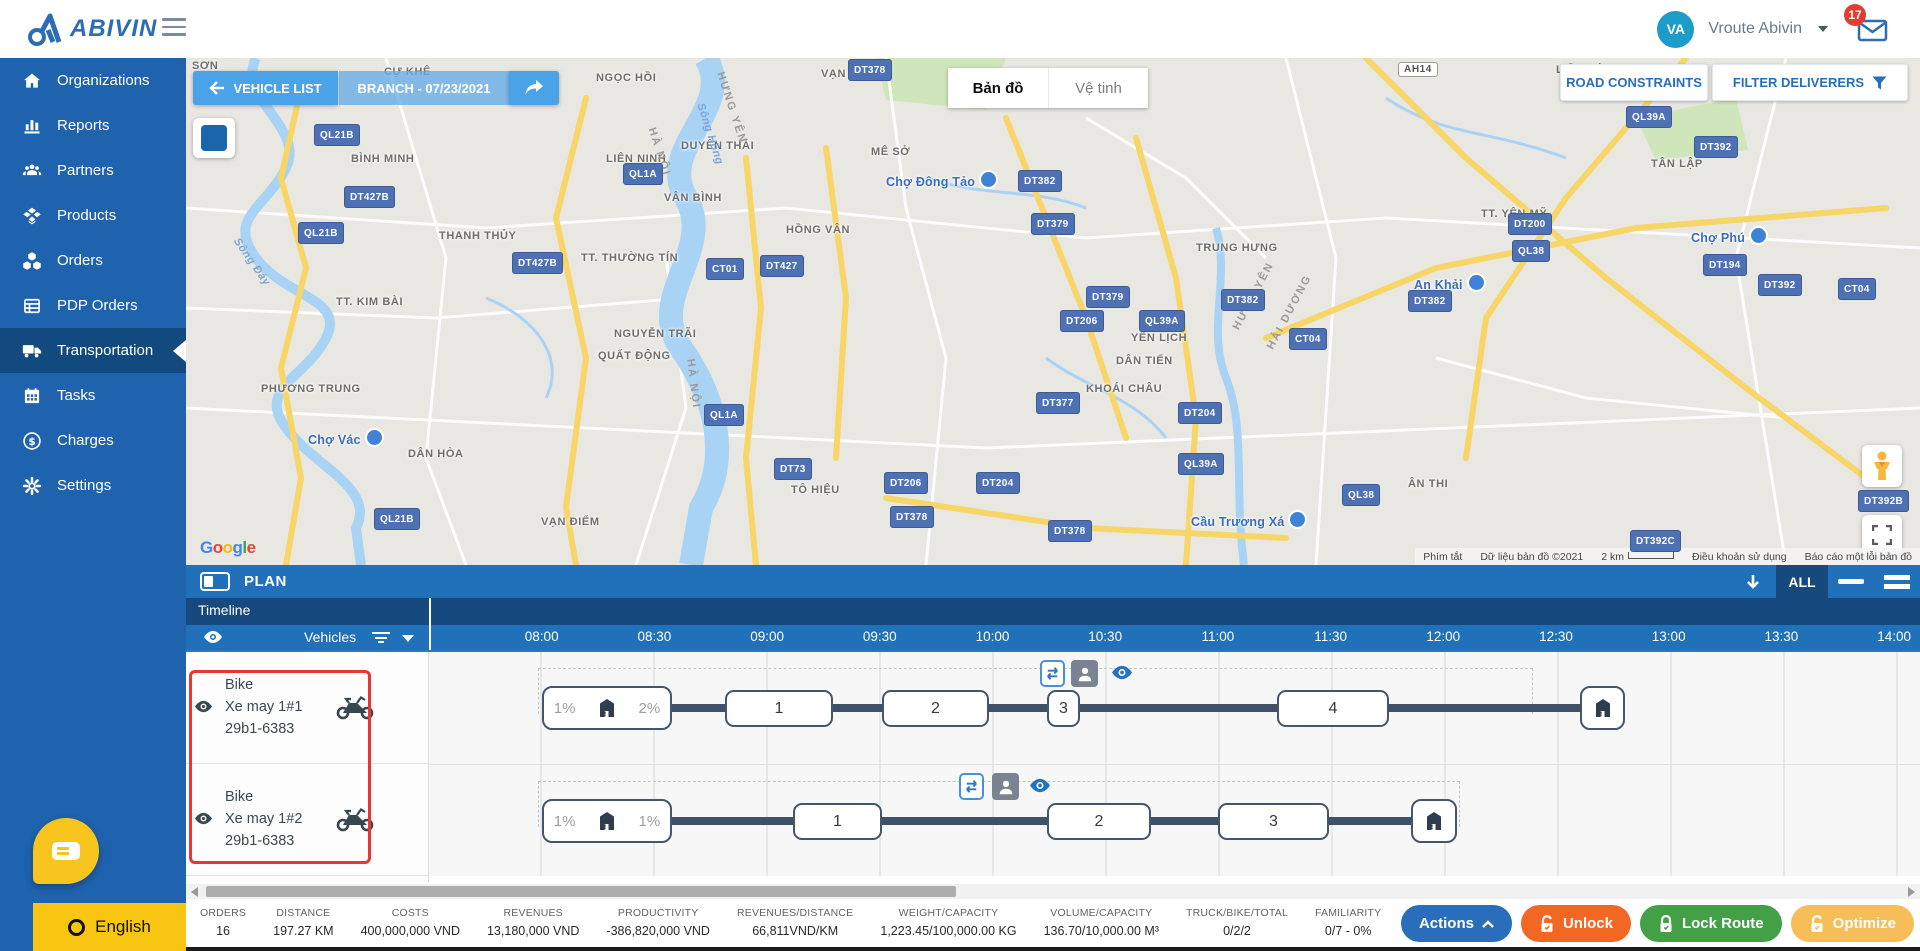 This screenshot has width=1920, height=951. I want to click on sidebar-item-orders: Orders, so click(93, 260).